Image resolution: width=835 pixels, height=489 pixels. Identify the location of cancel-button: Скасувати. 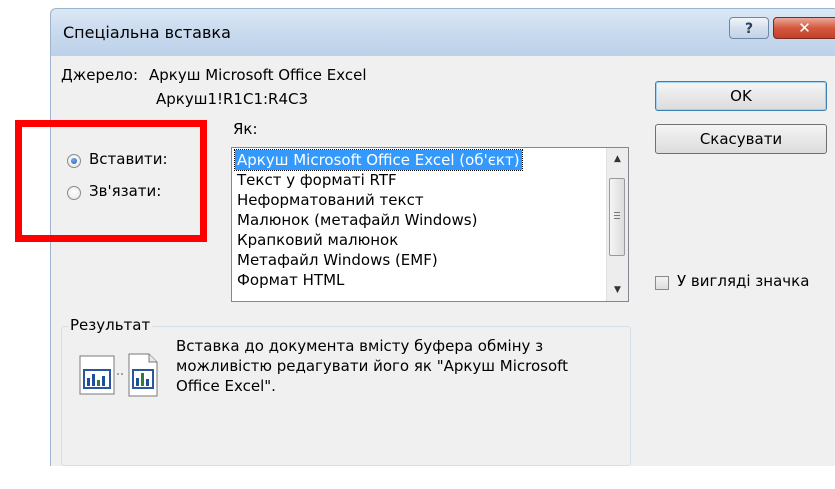
(741, 139).